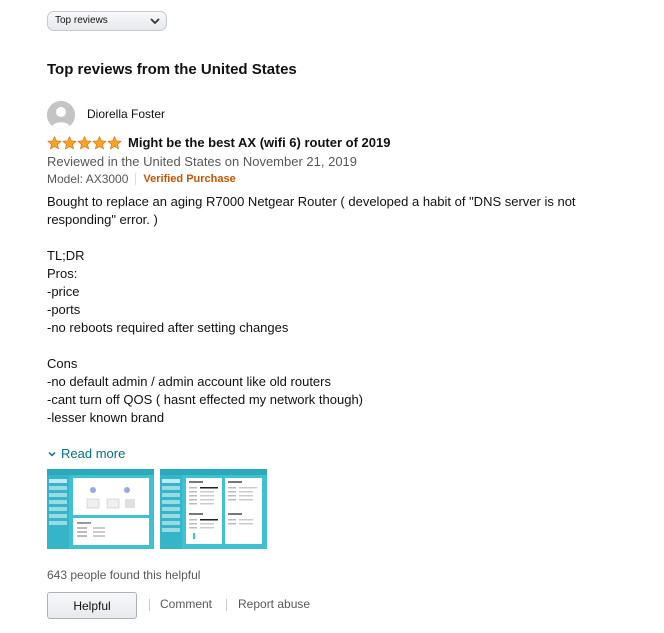  Describe the element at coordinates (186, 604) in the screenshot. I see `comment-link: Comment` at that location.